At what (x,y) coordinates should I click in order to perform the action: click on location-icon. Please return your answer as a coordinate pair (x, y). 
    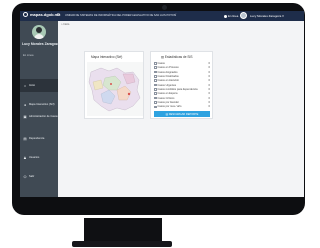
    Looking at the image, I should click on (25, 15).